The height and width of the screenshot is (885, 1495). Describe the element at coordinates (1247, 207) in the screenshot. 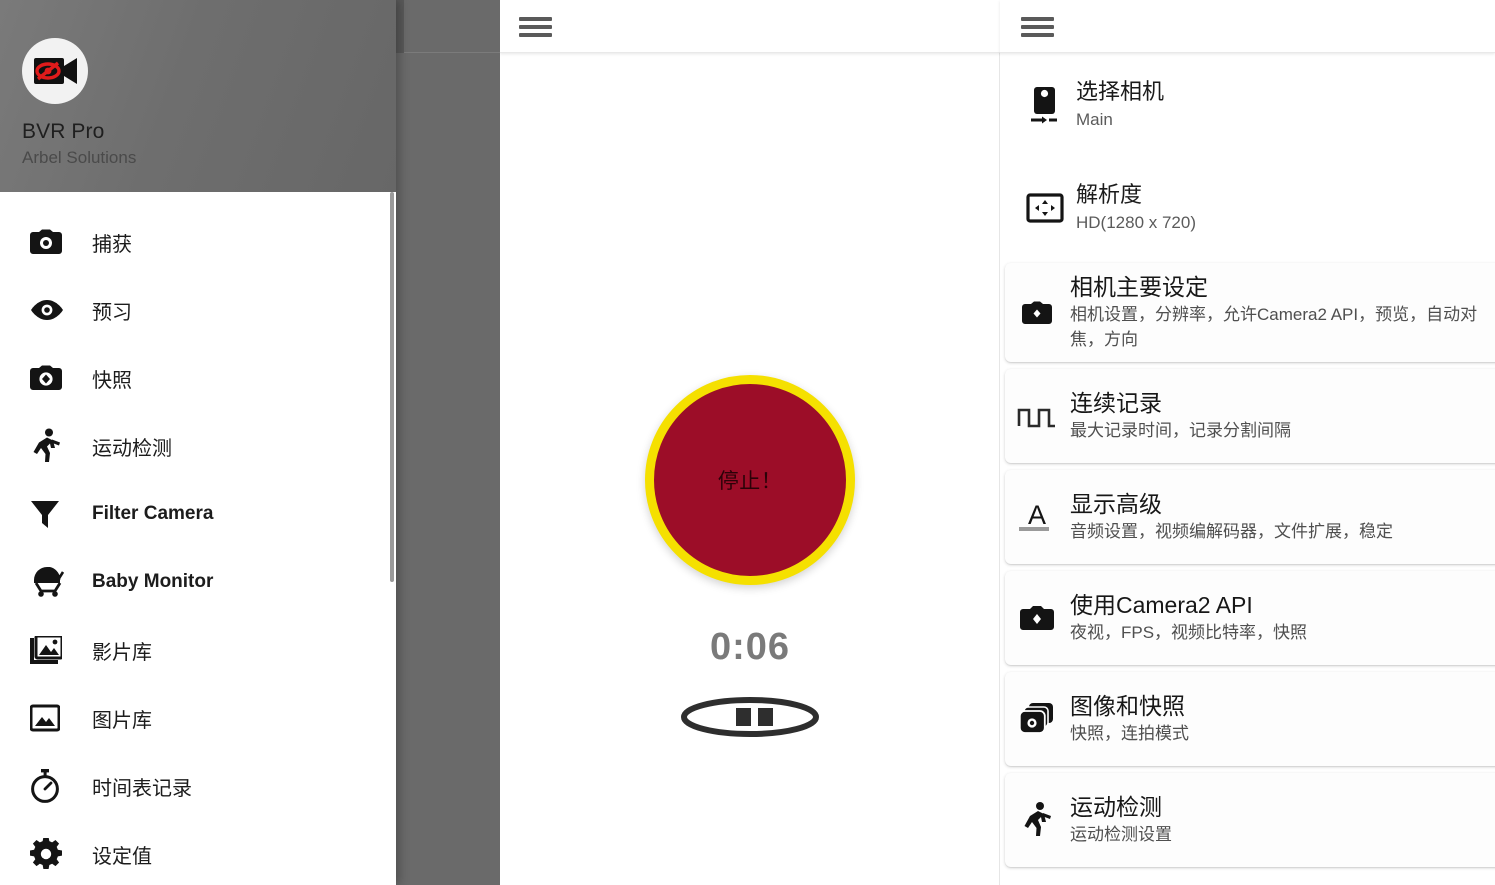

I see `setting-row-resolution: 解析度 HD(1280 x 720)` at that location.